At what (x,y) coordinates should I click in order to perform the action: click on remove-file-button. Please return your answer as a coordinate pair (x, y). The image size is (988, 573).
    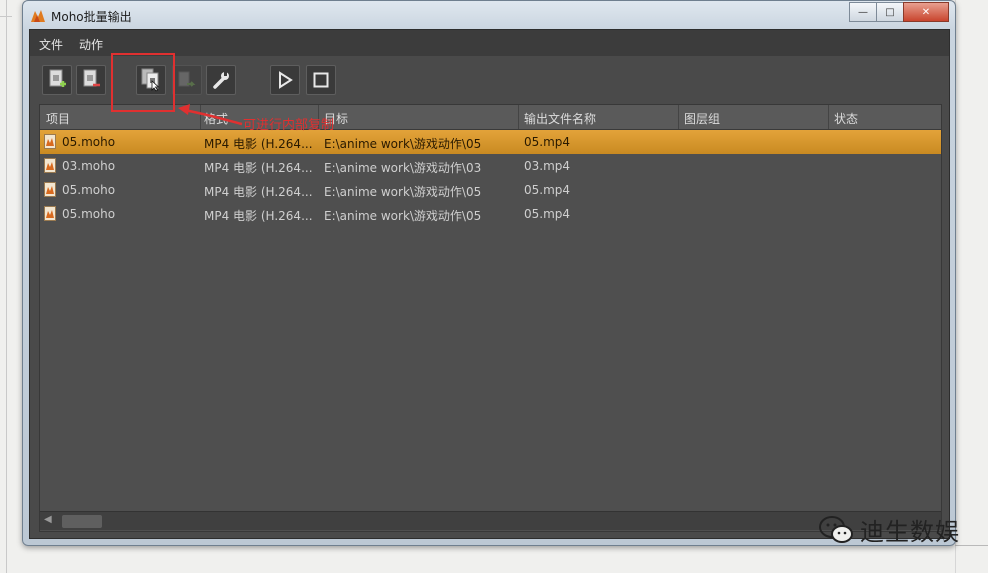
    Looking at the image, I should click on (91, 80).